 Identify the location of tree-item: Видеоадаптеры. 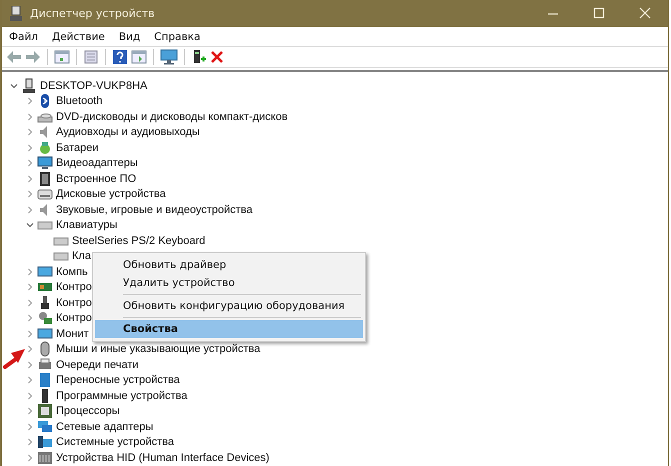
(97, 163).